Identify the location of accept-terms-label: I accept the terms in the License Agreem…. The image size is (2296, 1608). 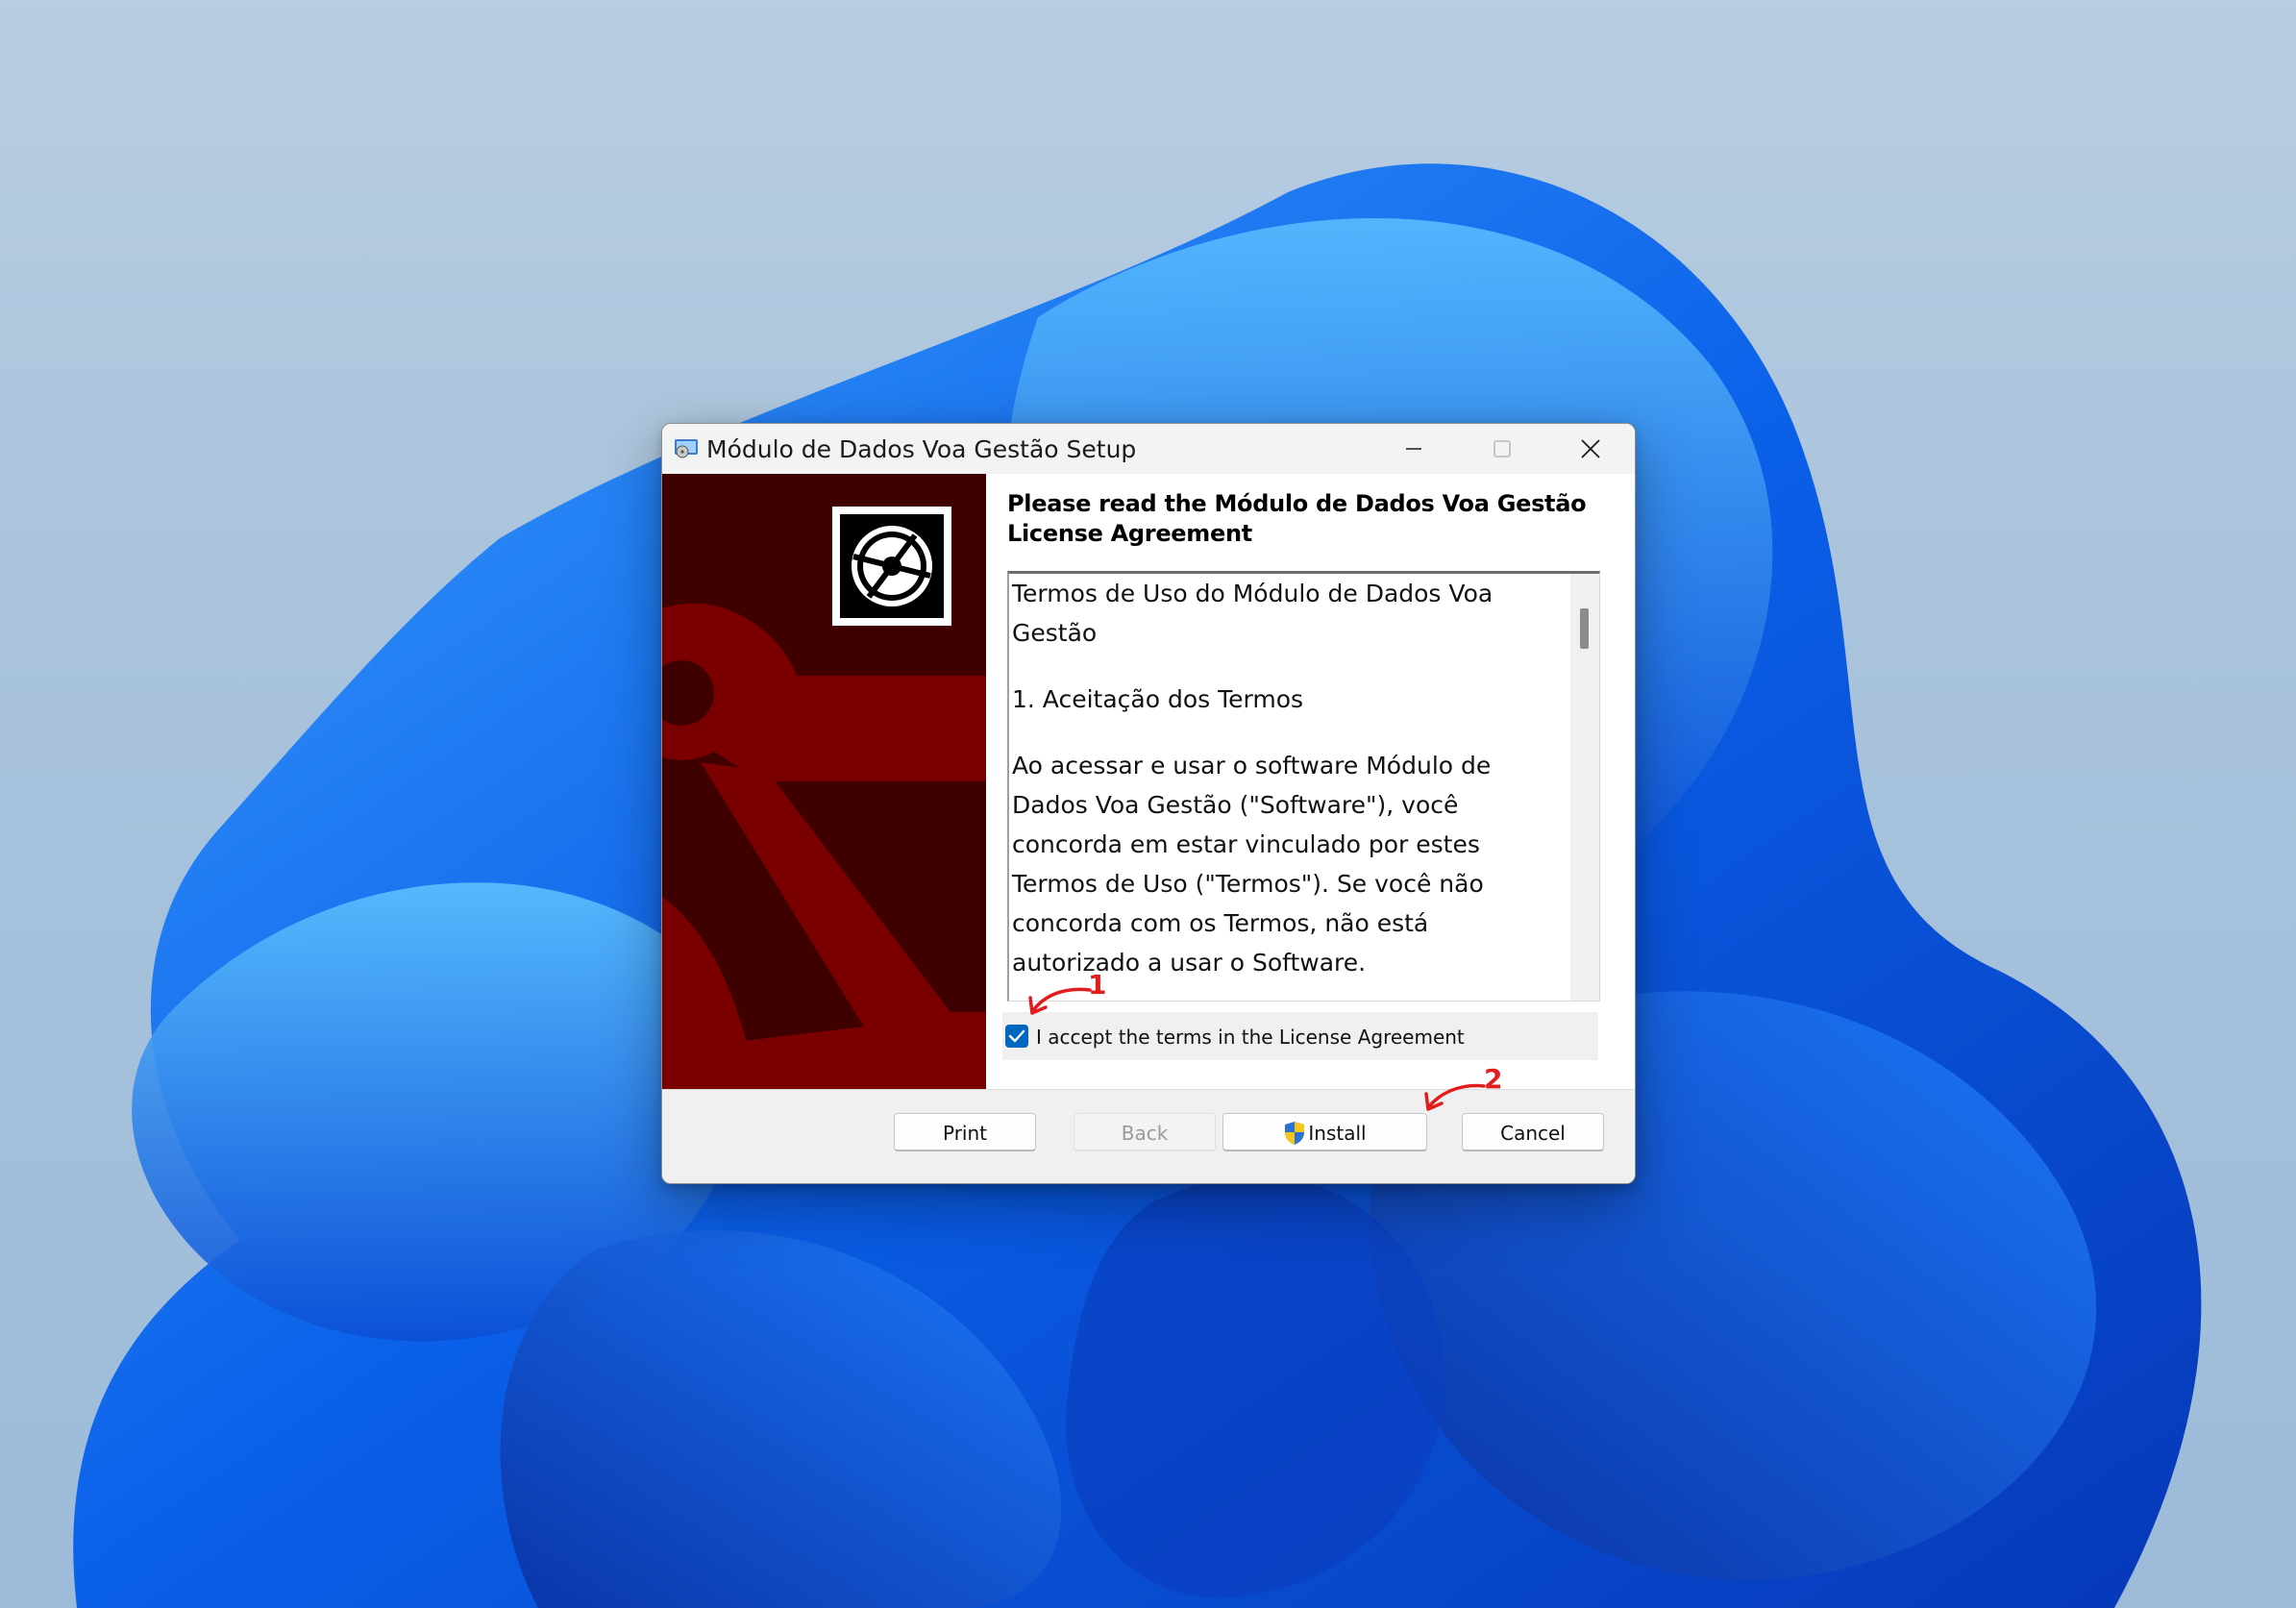
(1250, 1038).